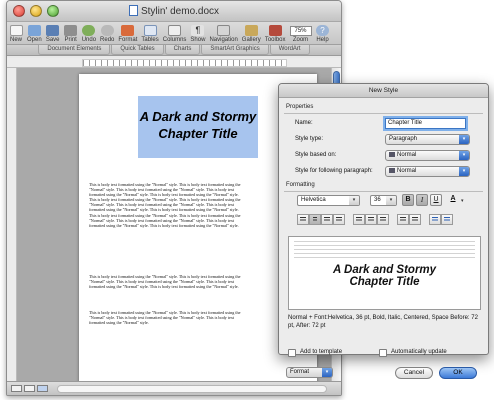 This screenshot has height=400, width=494. Describe the element at coordinates (12, 224) in the screenshot. I see `vertical-ruler` at that location.